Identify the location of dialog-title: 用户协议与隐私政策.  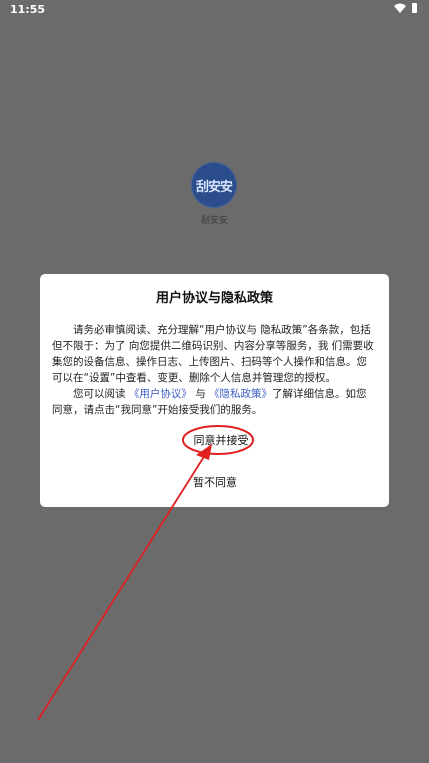
(214, 298).